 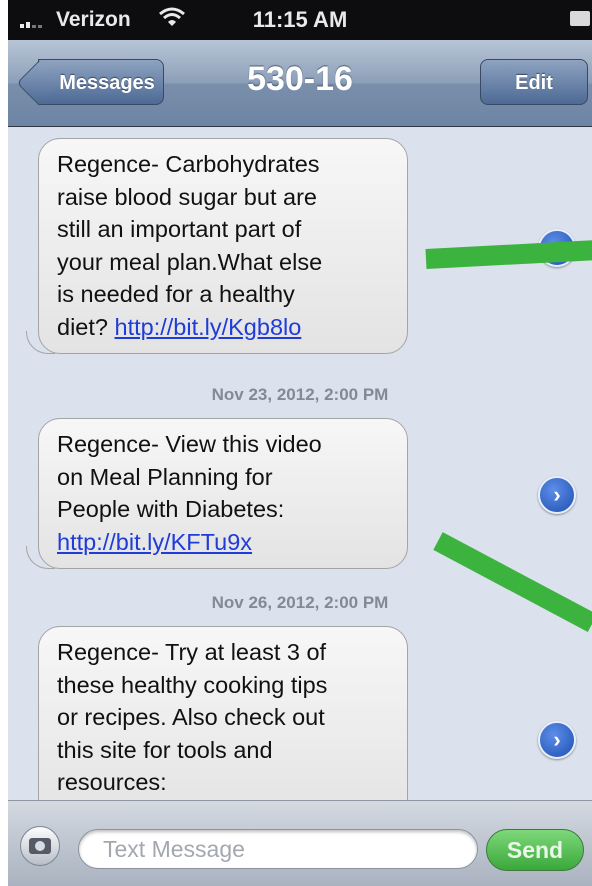 What do you see at coordinates (165, 749) in the screenshot?
I see `message-line: this site for tools and` at bounding box center [165, 749].